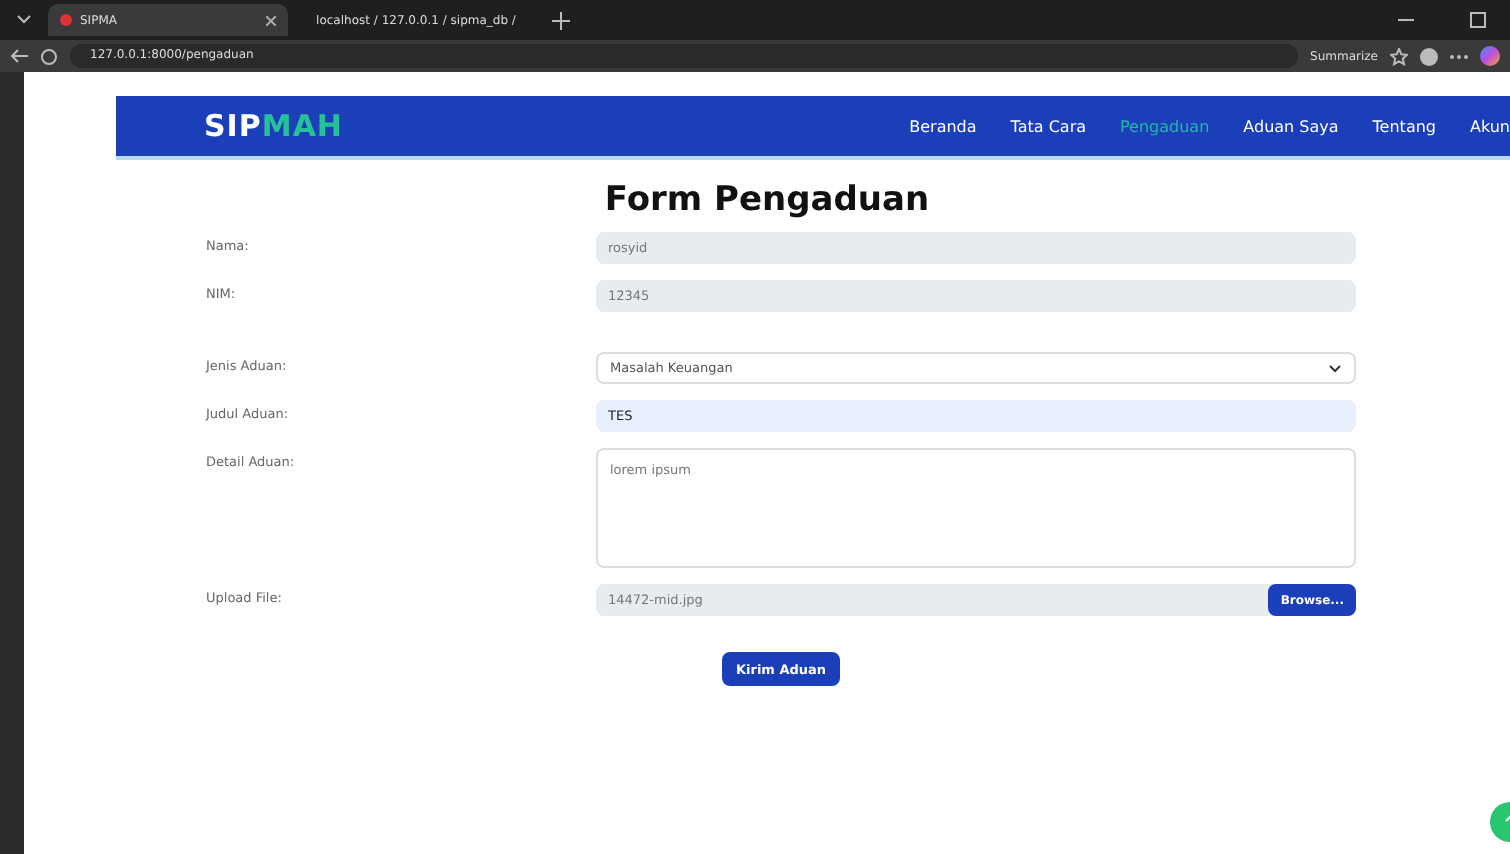 This screenshot has width=1510, height=854. I want to click on nav-link: Tentang, so click(1404, 126).